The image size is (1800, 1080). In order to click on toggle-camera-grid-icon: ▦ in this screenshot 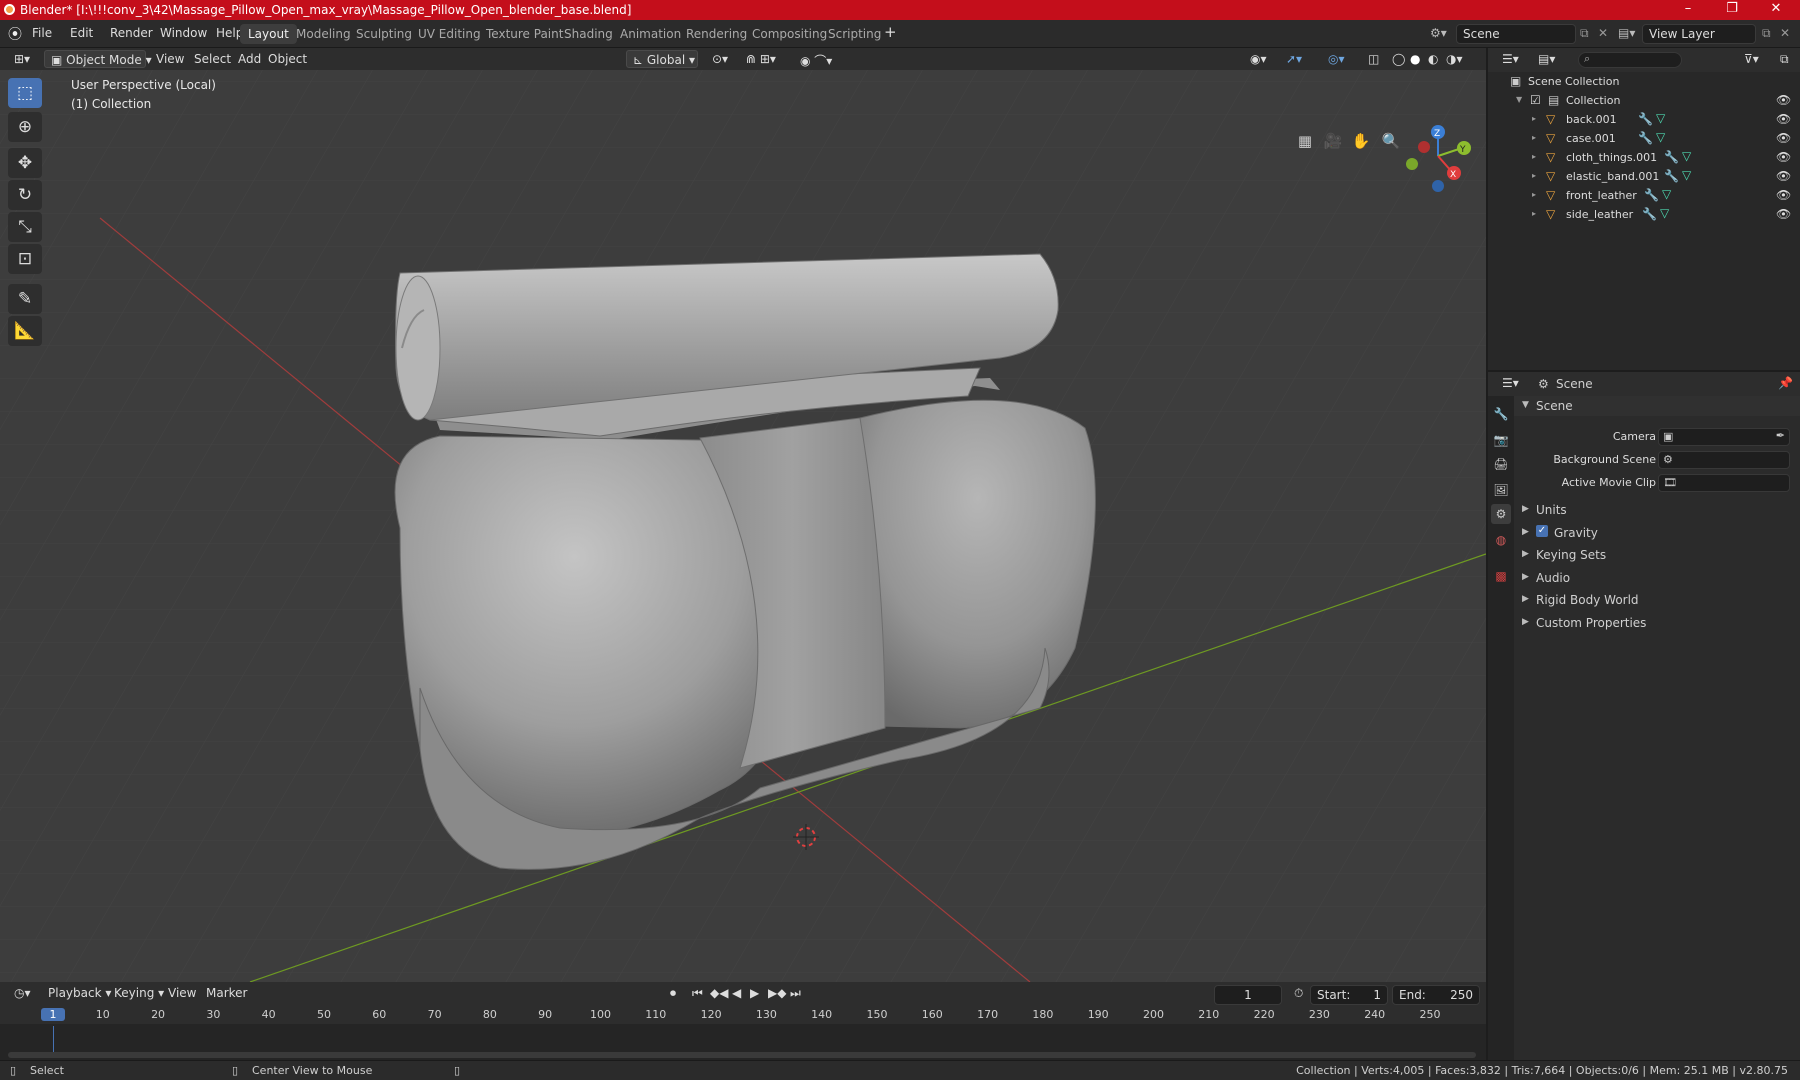, I will do `click(1305, 141)`.